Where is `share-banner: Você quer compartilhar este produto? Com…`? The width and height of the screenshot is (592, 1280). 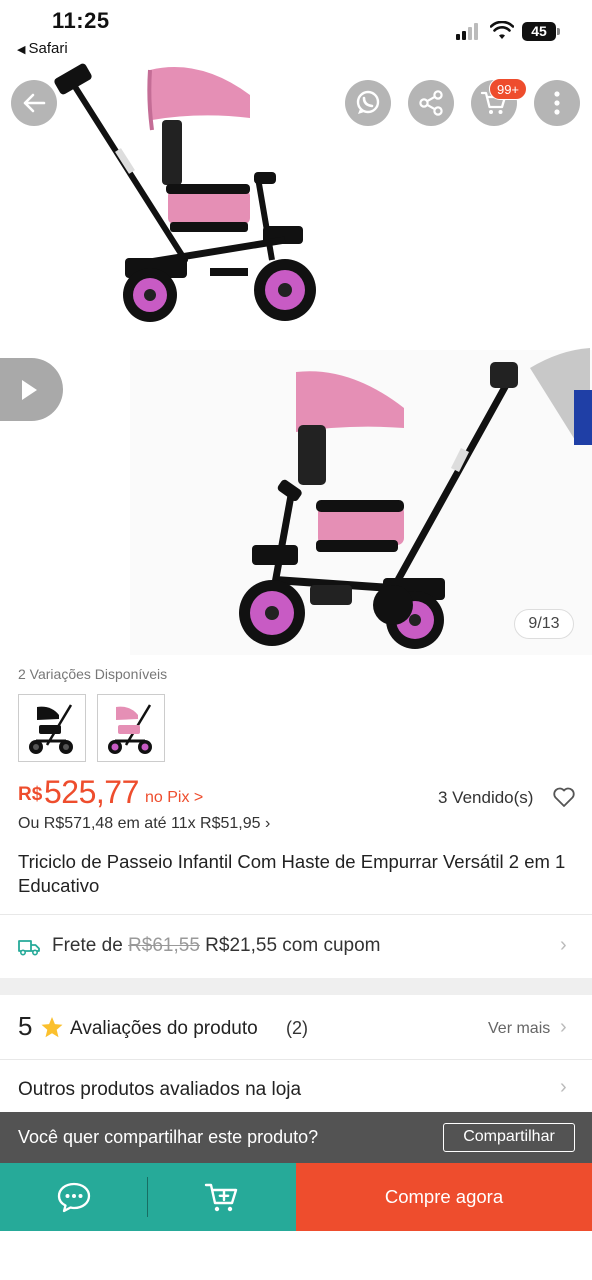
share-banner: Você quer compartilhar este produto? Com… is located at coordinates (296, 1137).